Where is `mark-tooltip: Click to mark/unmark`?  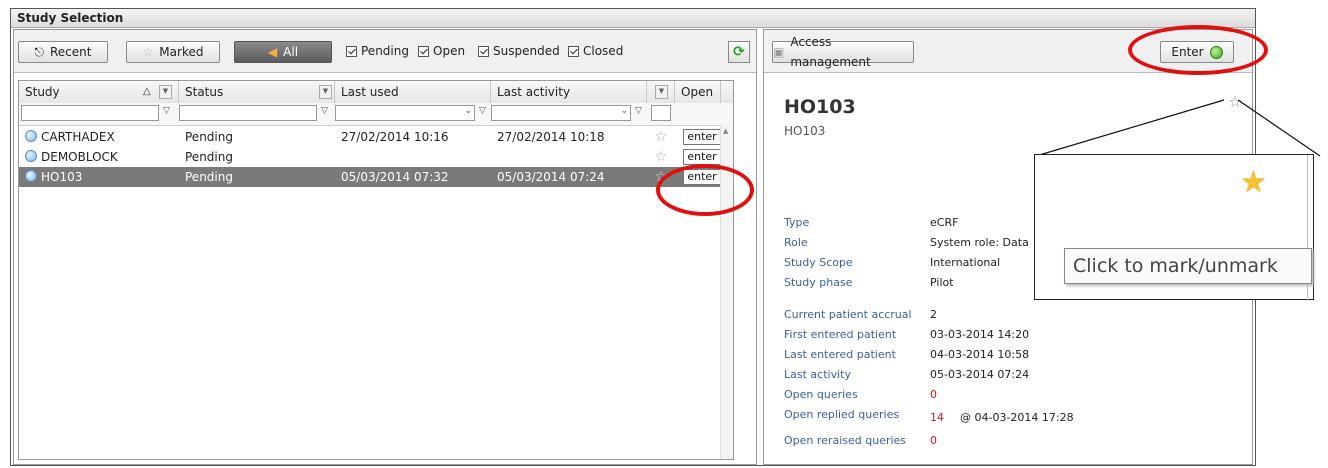 mark-tooltip: Click to mark/unmark is located at coordinates (1188, 266).